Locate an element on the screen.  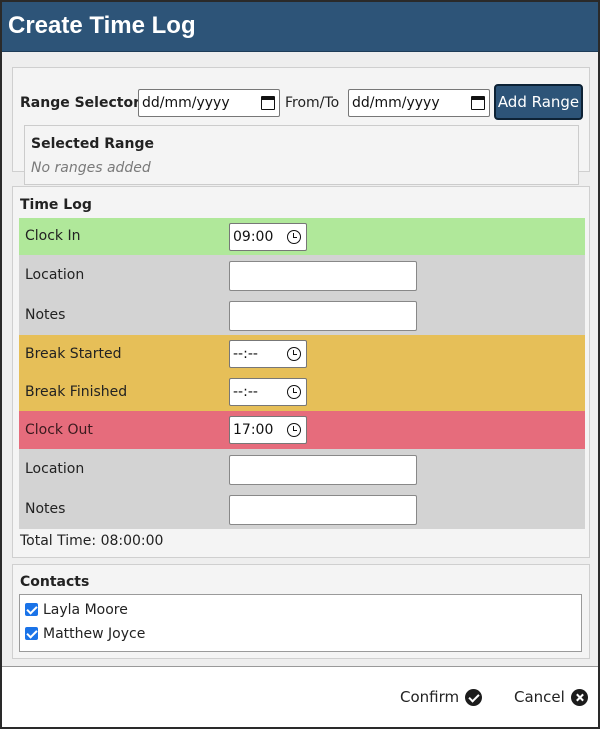
contact-name: Matthew Joyce is located at coordinates (94, 634).